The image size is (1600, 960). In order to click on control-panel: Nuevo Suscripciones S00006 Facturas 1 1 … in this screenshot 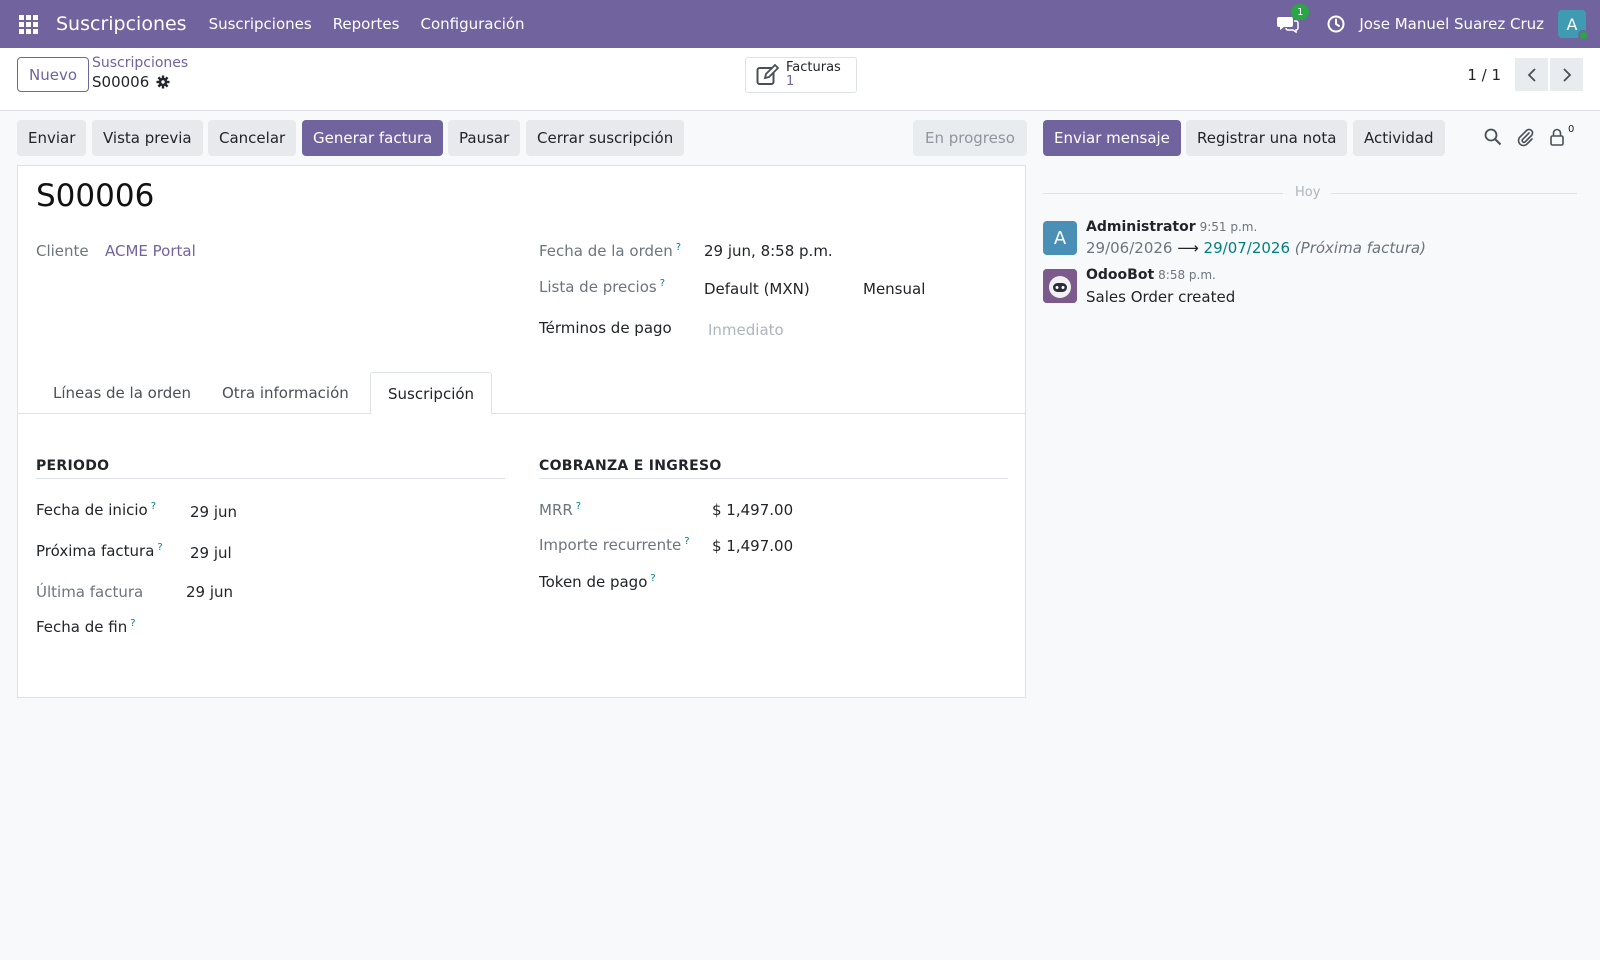, I will do `click(800, 79)`.